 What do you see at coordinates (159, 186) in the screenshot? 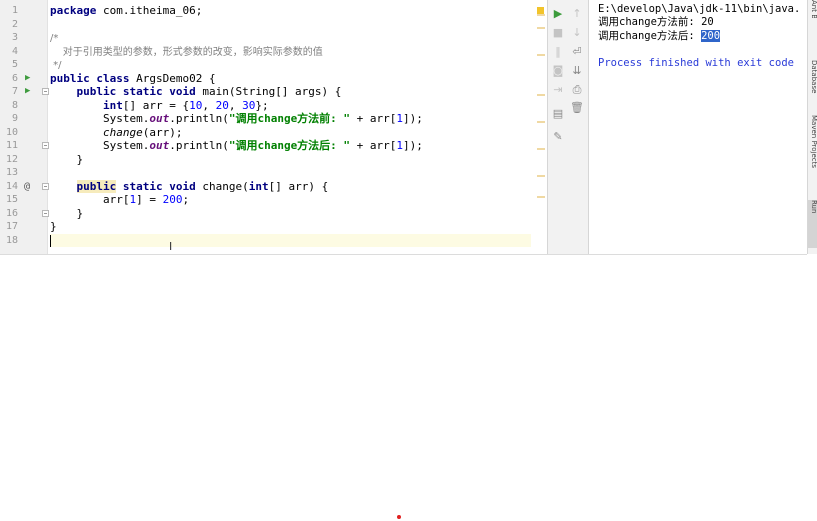
I see `code-token: static void` at bounding box center [159, 186].